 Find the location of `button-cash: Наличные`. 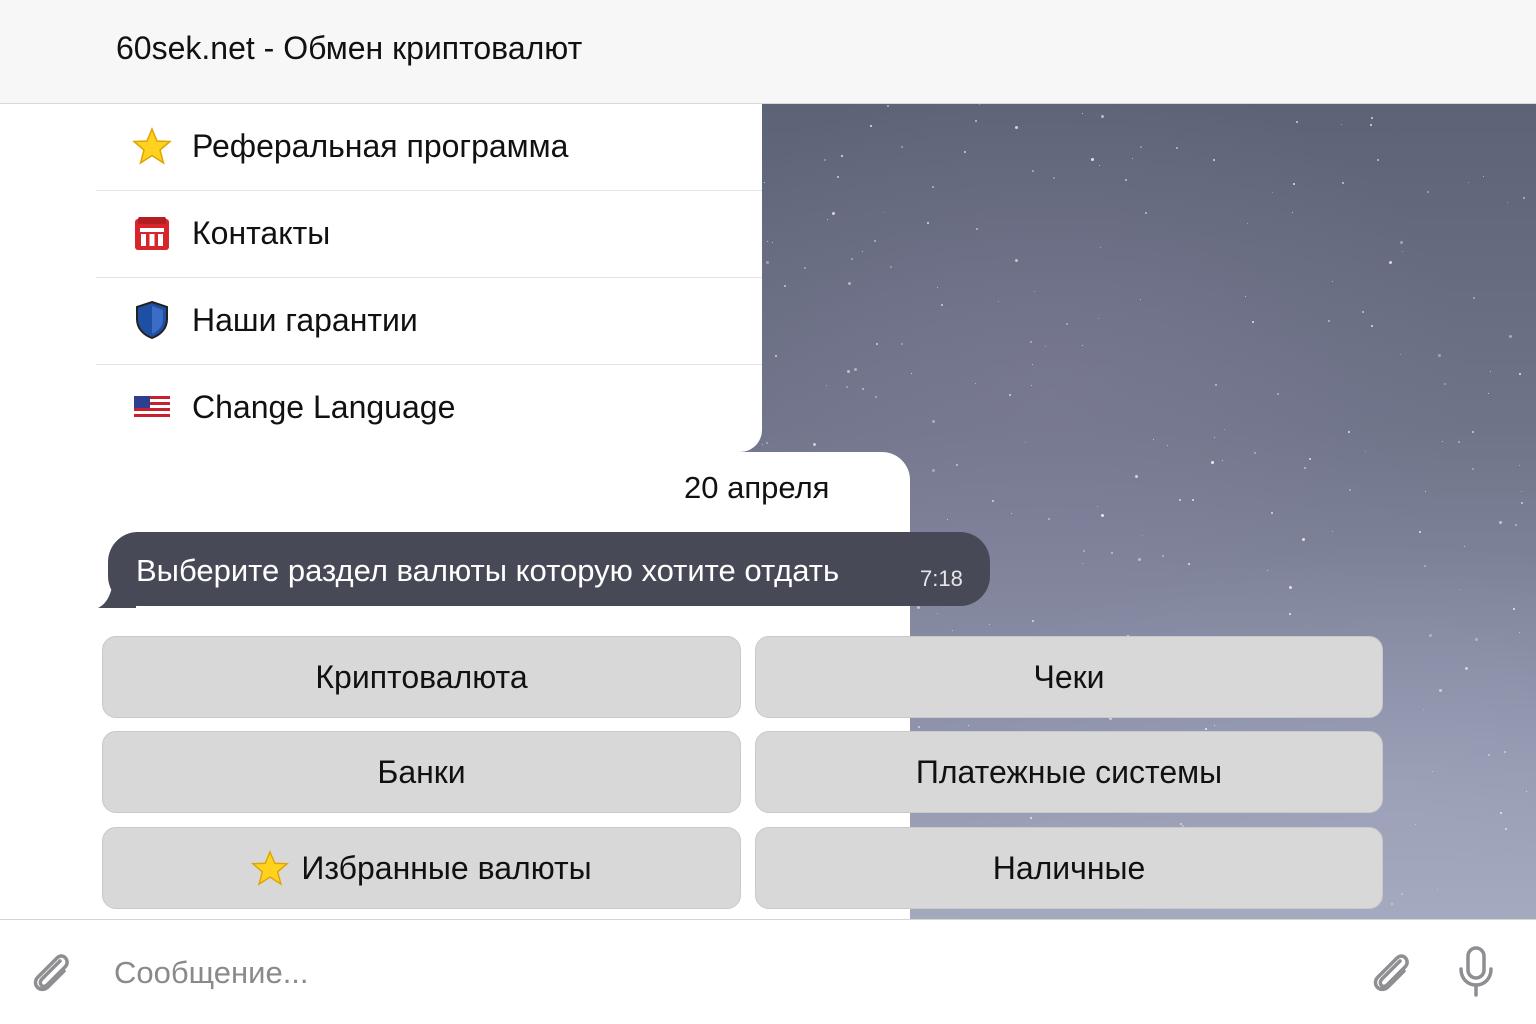

button-cash: Наличные is located at coordinates (1069, 868).